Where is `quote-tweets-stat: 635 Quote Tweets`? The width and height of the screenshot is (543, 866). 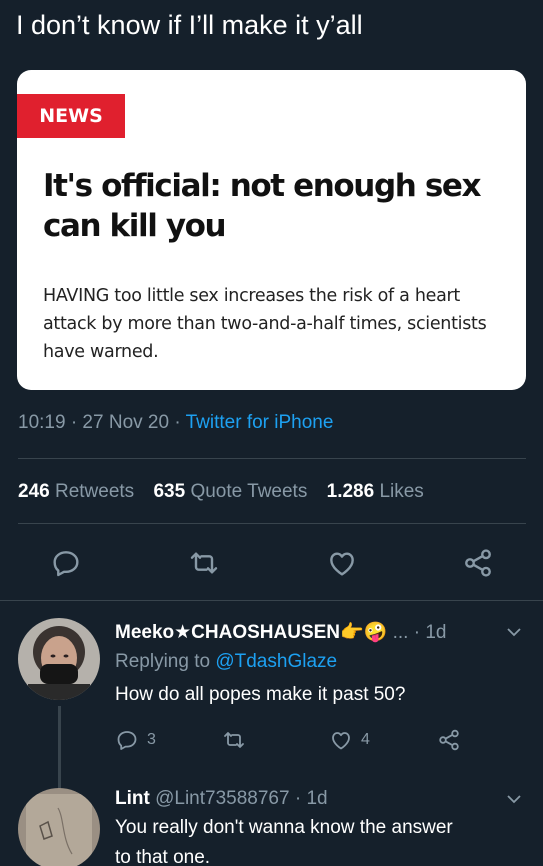
quote-tweets-stat: 635 Quote Tweets is located at coordinates (230, 491).